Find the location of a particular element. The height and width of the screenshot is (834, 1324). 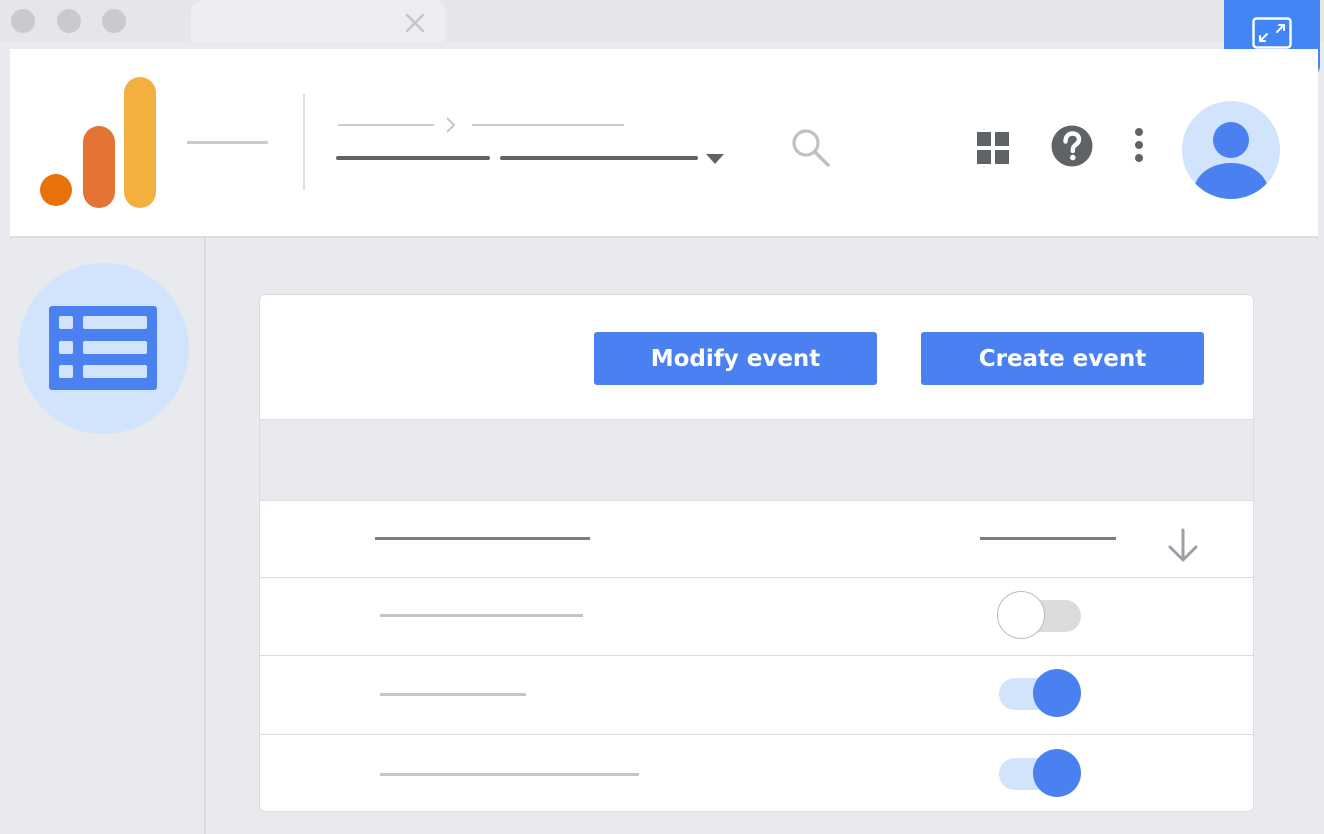

modify-event-button: Modify event is located at coordinates (735, 358).